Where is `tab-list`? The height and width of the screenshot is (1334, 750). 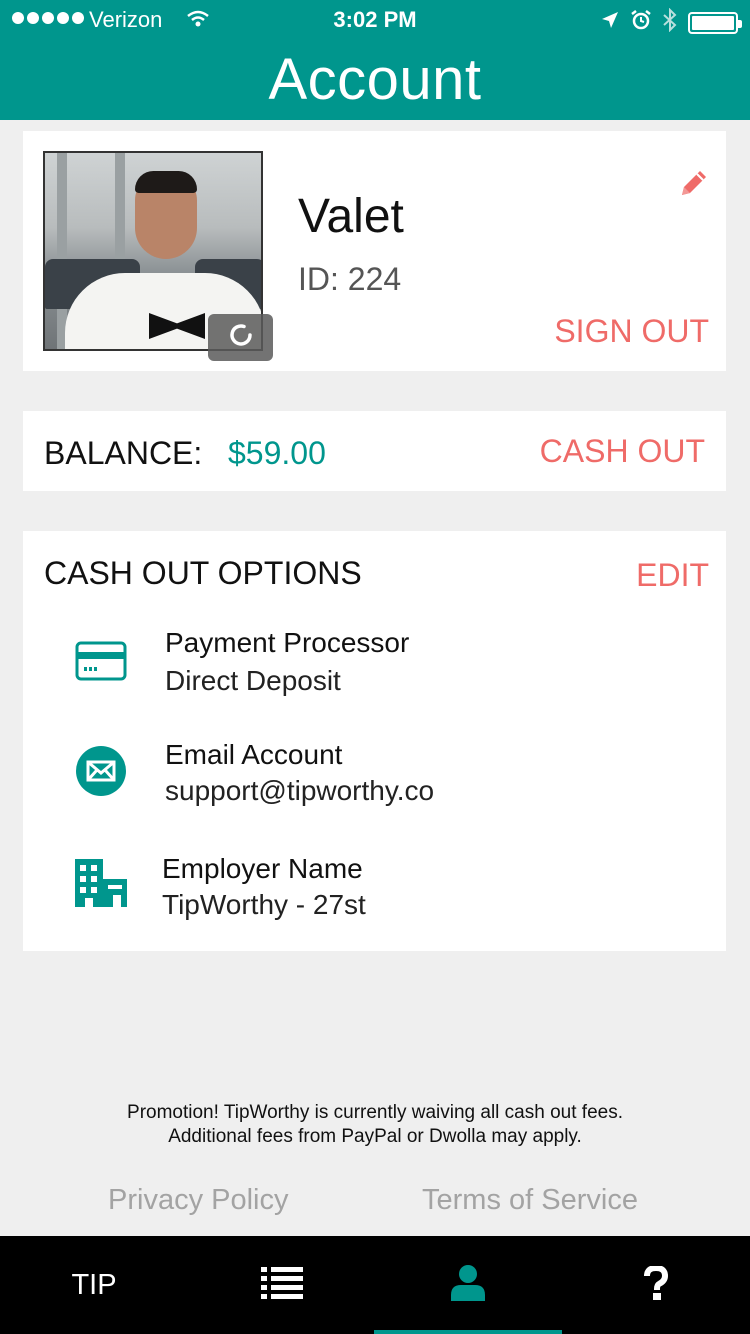 tab-list is located at coordinates (282, 1285).